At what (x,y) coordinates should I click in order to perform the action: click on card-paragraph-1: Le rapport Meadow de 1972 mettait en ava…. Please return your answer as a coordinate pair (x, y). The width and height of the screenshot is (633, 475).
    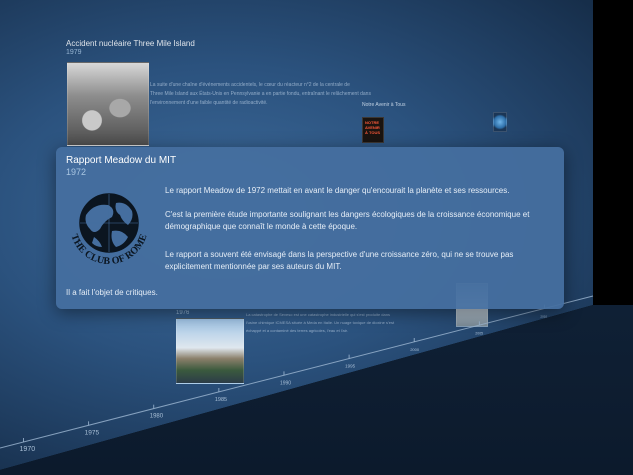
    Looking at the image, I should click on (337, 190).